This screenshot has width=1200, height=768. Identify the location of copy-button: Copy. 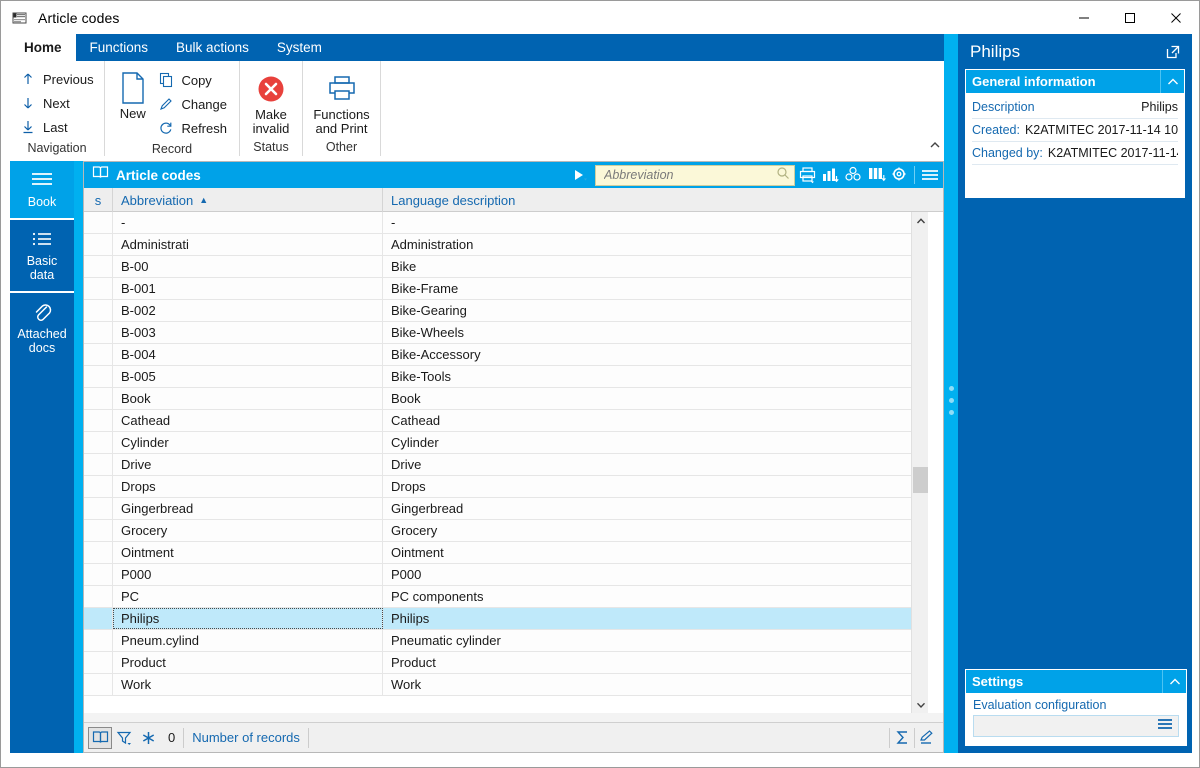
(193, 80).